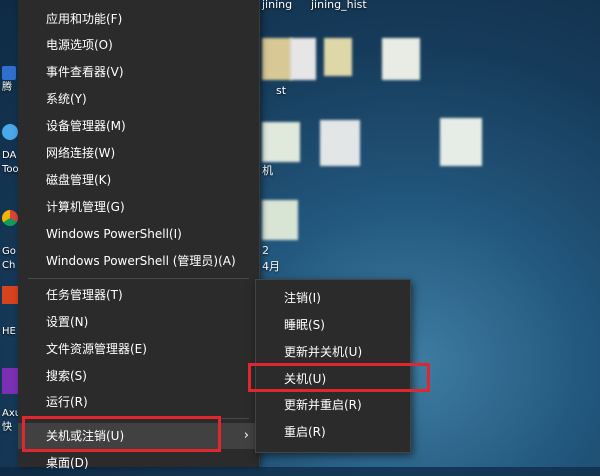 The width and height of the screenshot is (600, 476). I want to click on chrome-icon, so click(10, 218).